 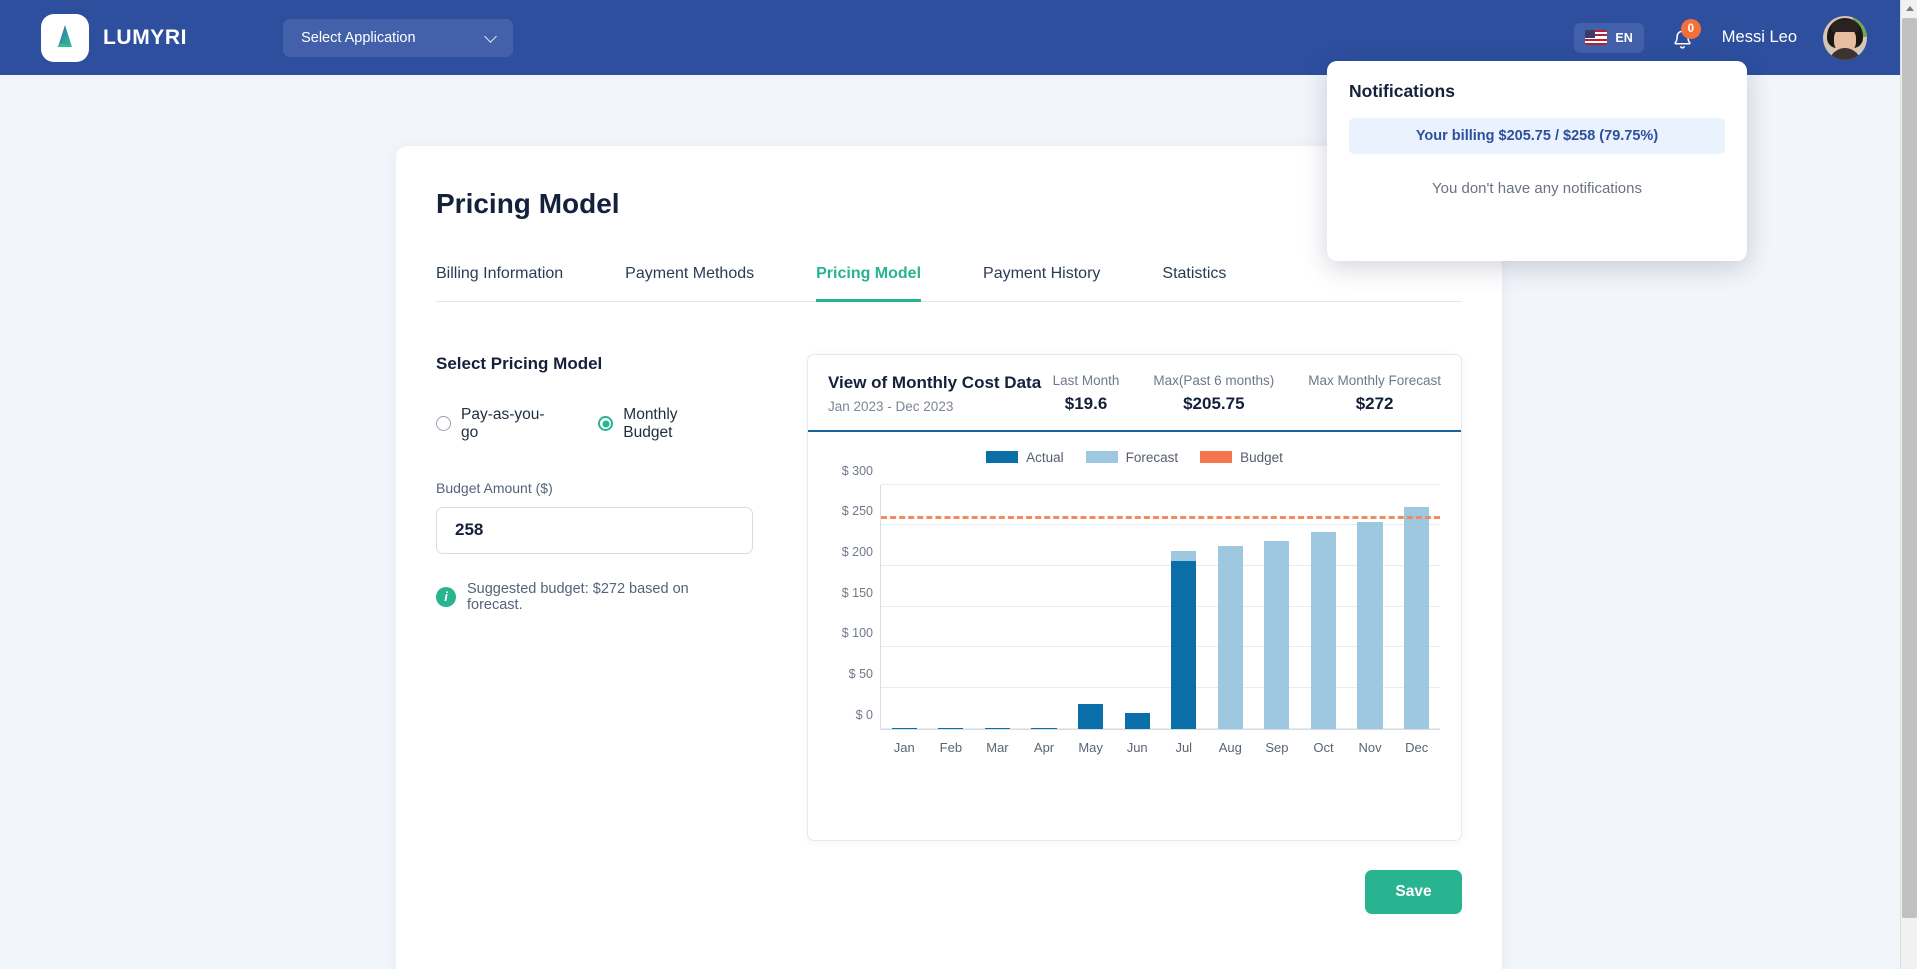 What do you see at coordinates (864, 714) in the screenshot?
I see `y-axis-tick: $ 0` at bounding box center [864, 714].